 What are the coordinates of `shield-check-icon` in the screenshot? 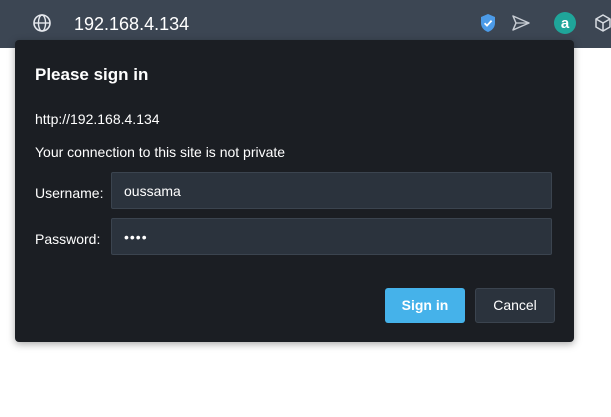 It's located at (488, 23).